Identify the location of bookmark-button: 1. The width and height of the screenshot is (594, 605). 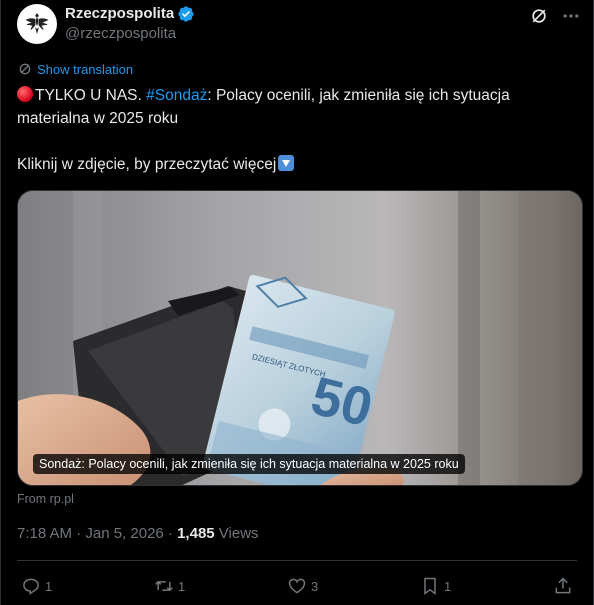
(450, 586).